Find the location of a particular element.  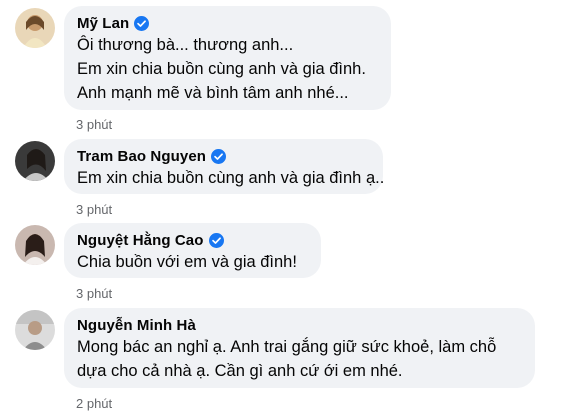

comment-text: Em xin chia buồn cùng anh và gia đình. is located at coordinates (221, 69).